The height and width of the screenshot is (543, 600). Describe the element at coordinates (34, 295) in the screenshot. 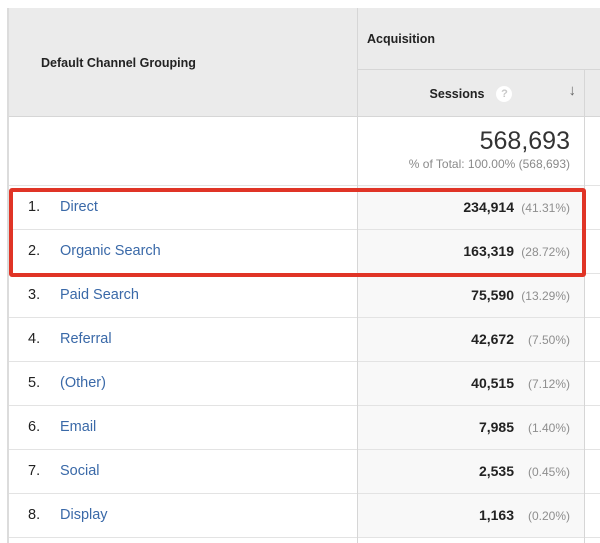

I see `row-index: 3.` at that location.